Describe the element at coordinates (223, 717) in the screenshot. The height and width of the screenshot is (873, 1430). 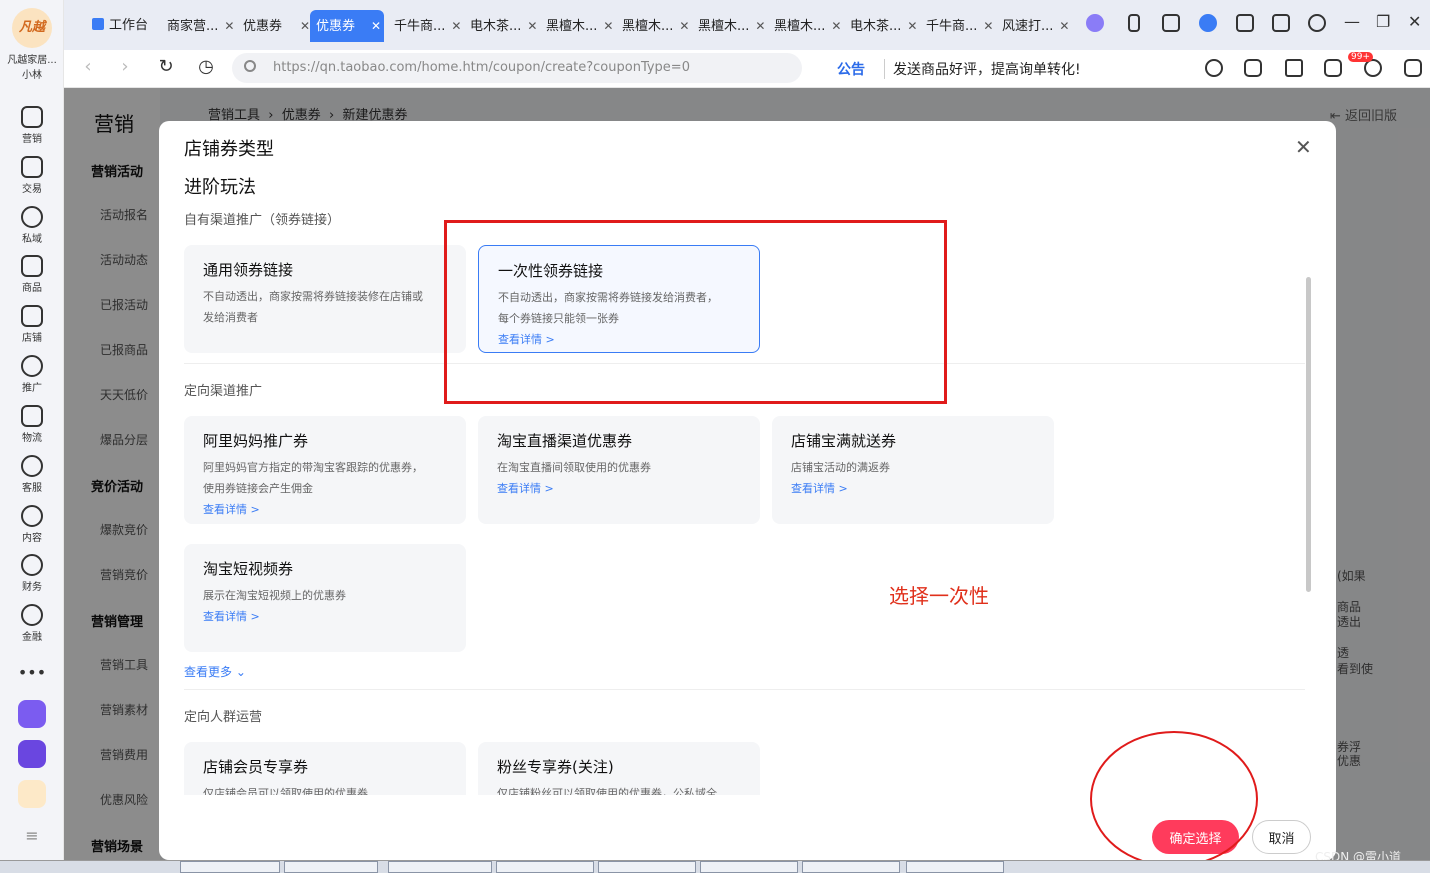
I see `group-label: 定向人群运营` at that location.